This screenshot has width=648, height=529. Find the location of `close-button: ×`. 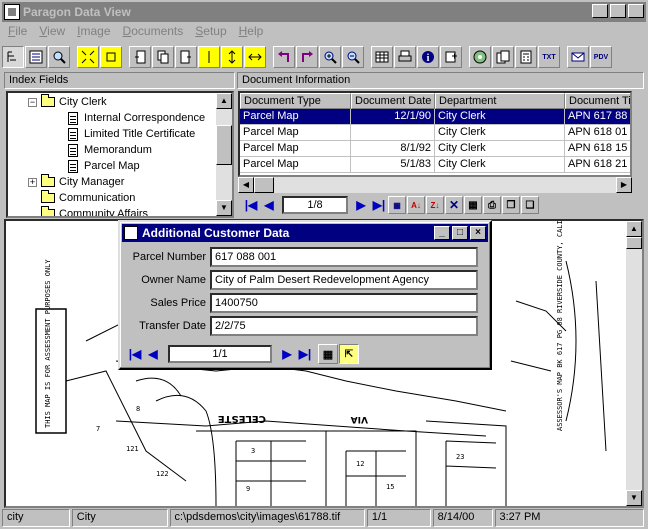

close-button: × is located at coordinates (636, 11).